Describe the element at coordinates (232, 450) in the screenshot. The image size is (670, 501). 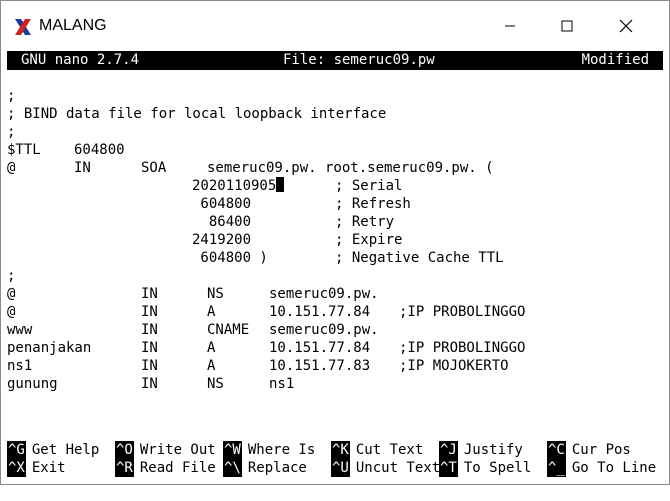
I see `shortcut-key: ^W` at that location.